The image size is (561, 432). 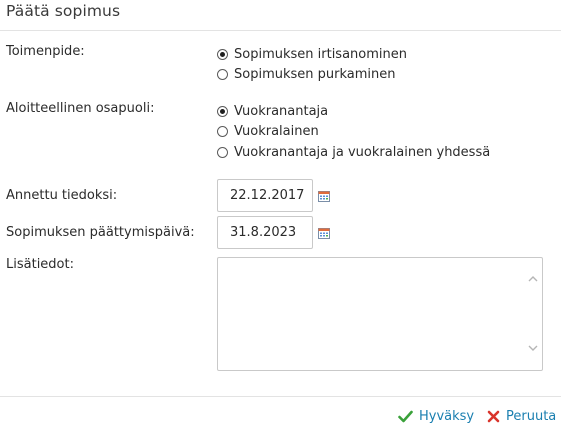 I want to click on initiator-label: Aloitteellinen osapuoli:, so click(x=80, y=108).